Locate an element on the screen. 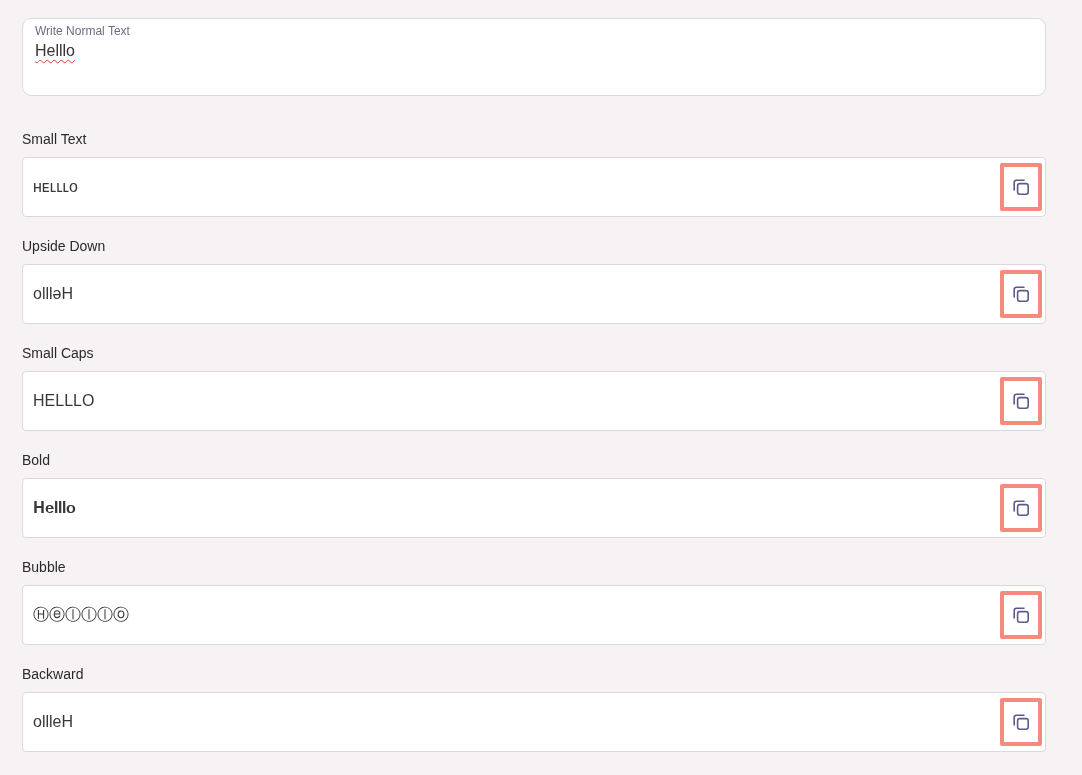  section-label: Bold is located at coordinates (36, 460).